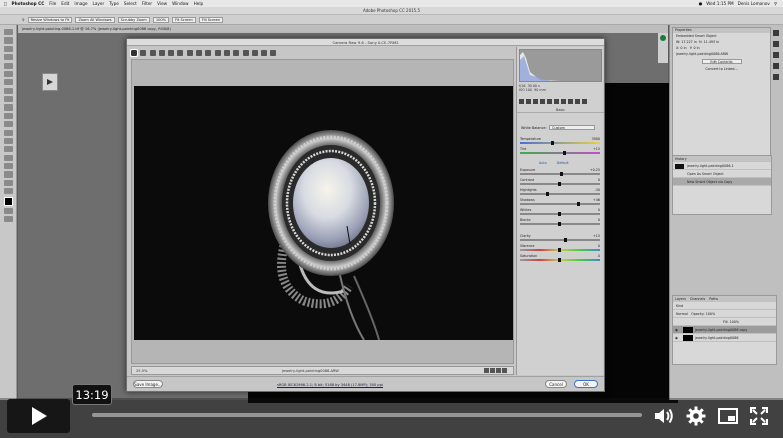 The height and width of the screenshot is (438, 783). I want to click on slider-value: +46, so click(596, 200).